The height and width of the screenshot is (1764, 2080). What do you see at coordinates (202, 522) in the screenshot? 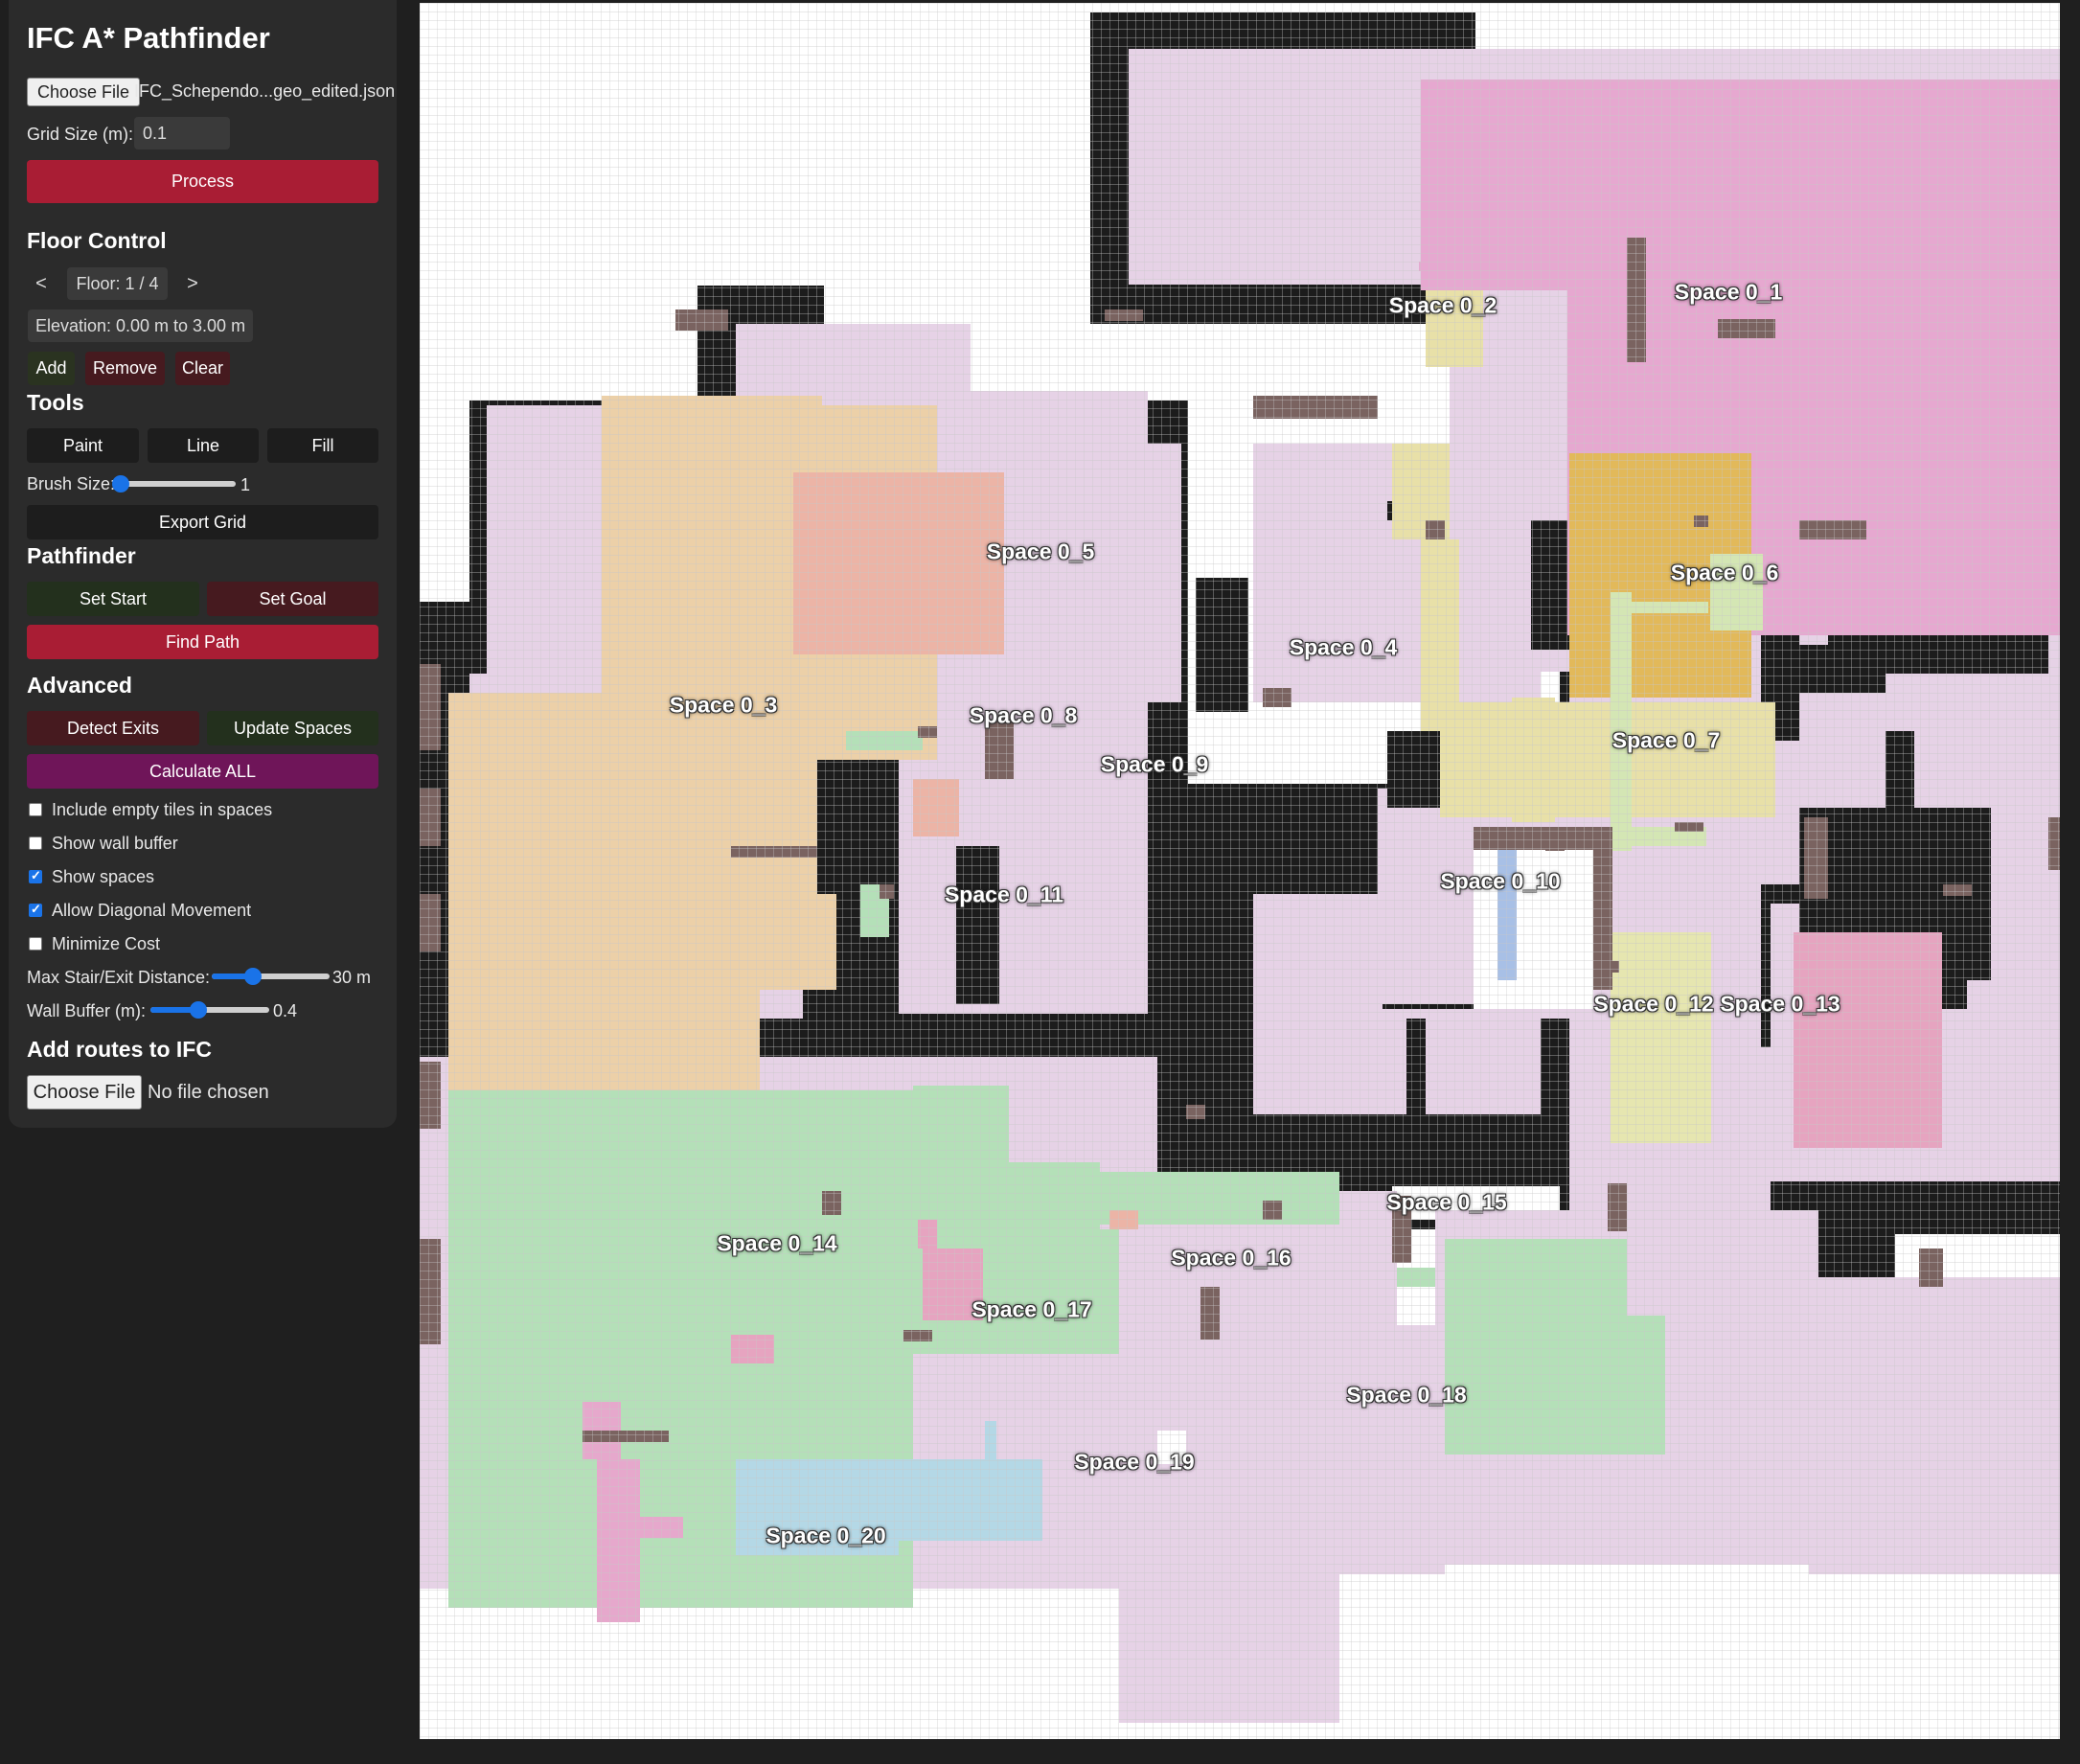
I see `export-grid-button: Export Grid` at bounding box center [202, 522].